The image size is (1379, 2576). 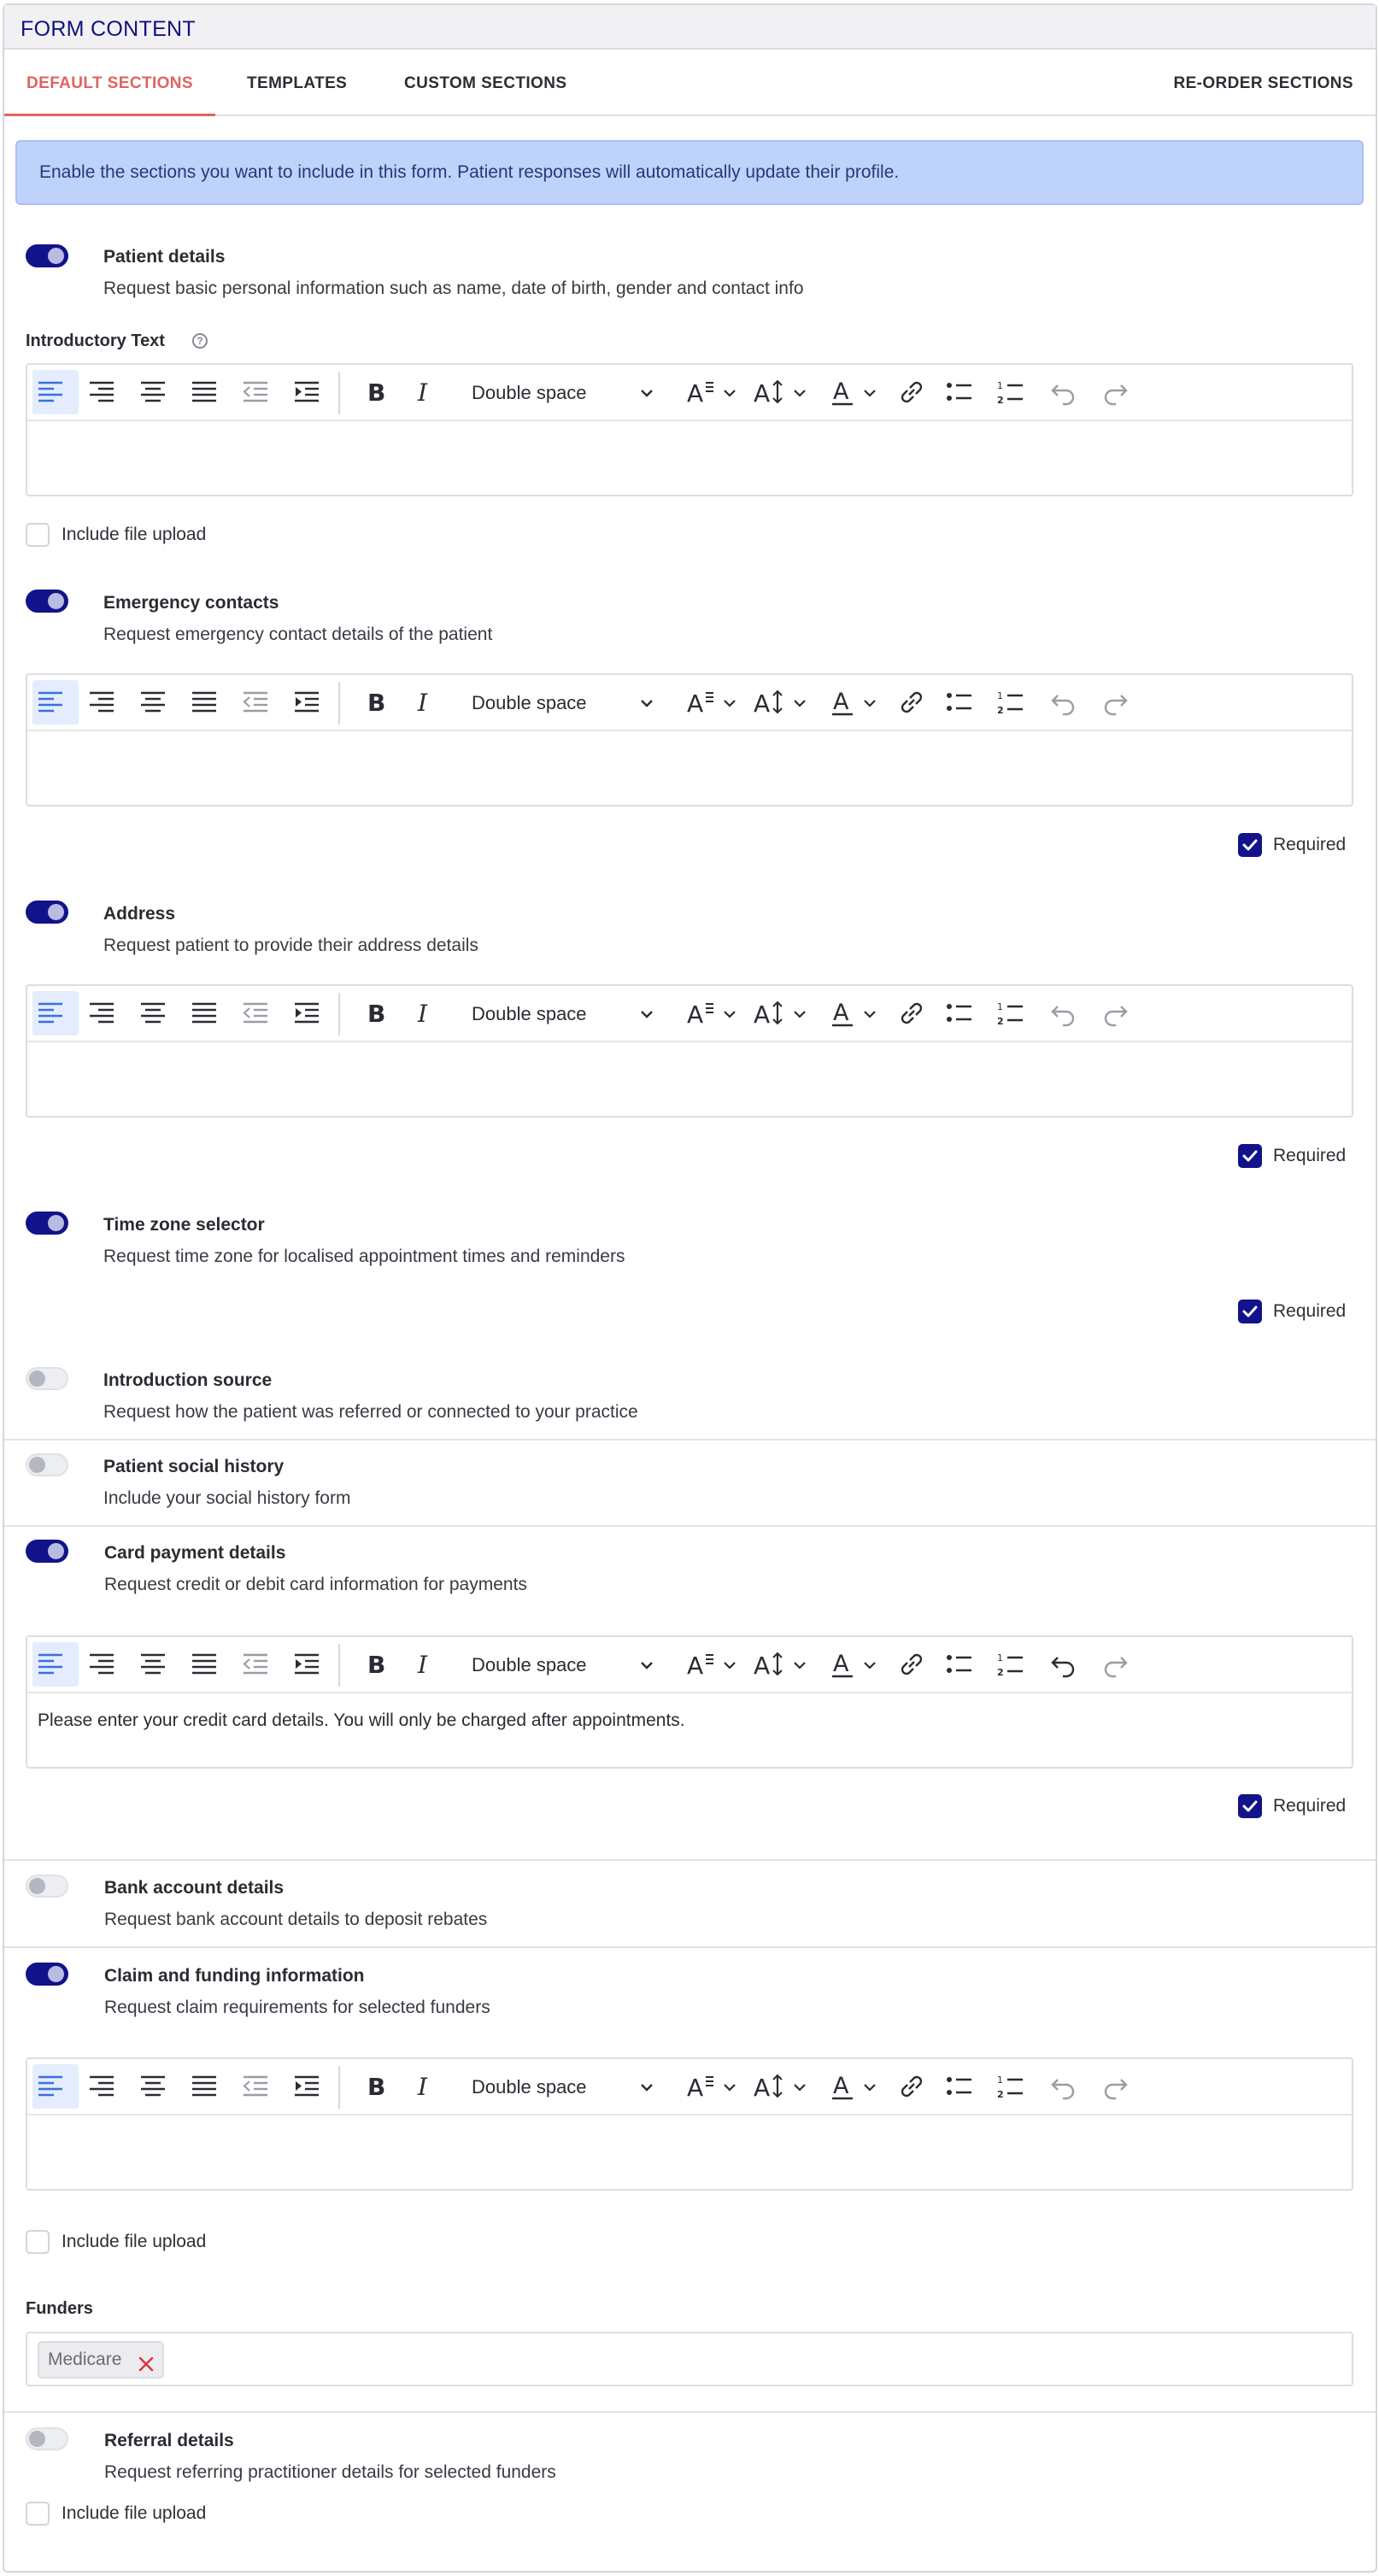 What do you see at coordinates (47, 1886) in the screenshot?
I see `toggle-bank-account-details` at bounding box center [47, 1886].